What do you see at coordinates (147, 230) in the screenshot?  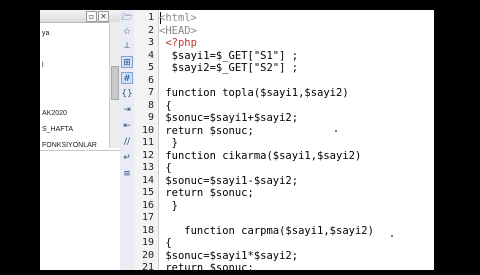 I see `line-number: 18` at bounding box center [147, 230].